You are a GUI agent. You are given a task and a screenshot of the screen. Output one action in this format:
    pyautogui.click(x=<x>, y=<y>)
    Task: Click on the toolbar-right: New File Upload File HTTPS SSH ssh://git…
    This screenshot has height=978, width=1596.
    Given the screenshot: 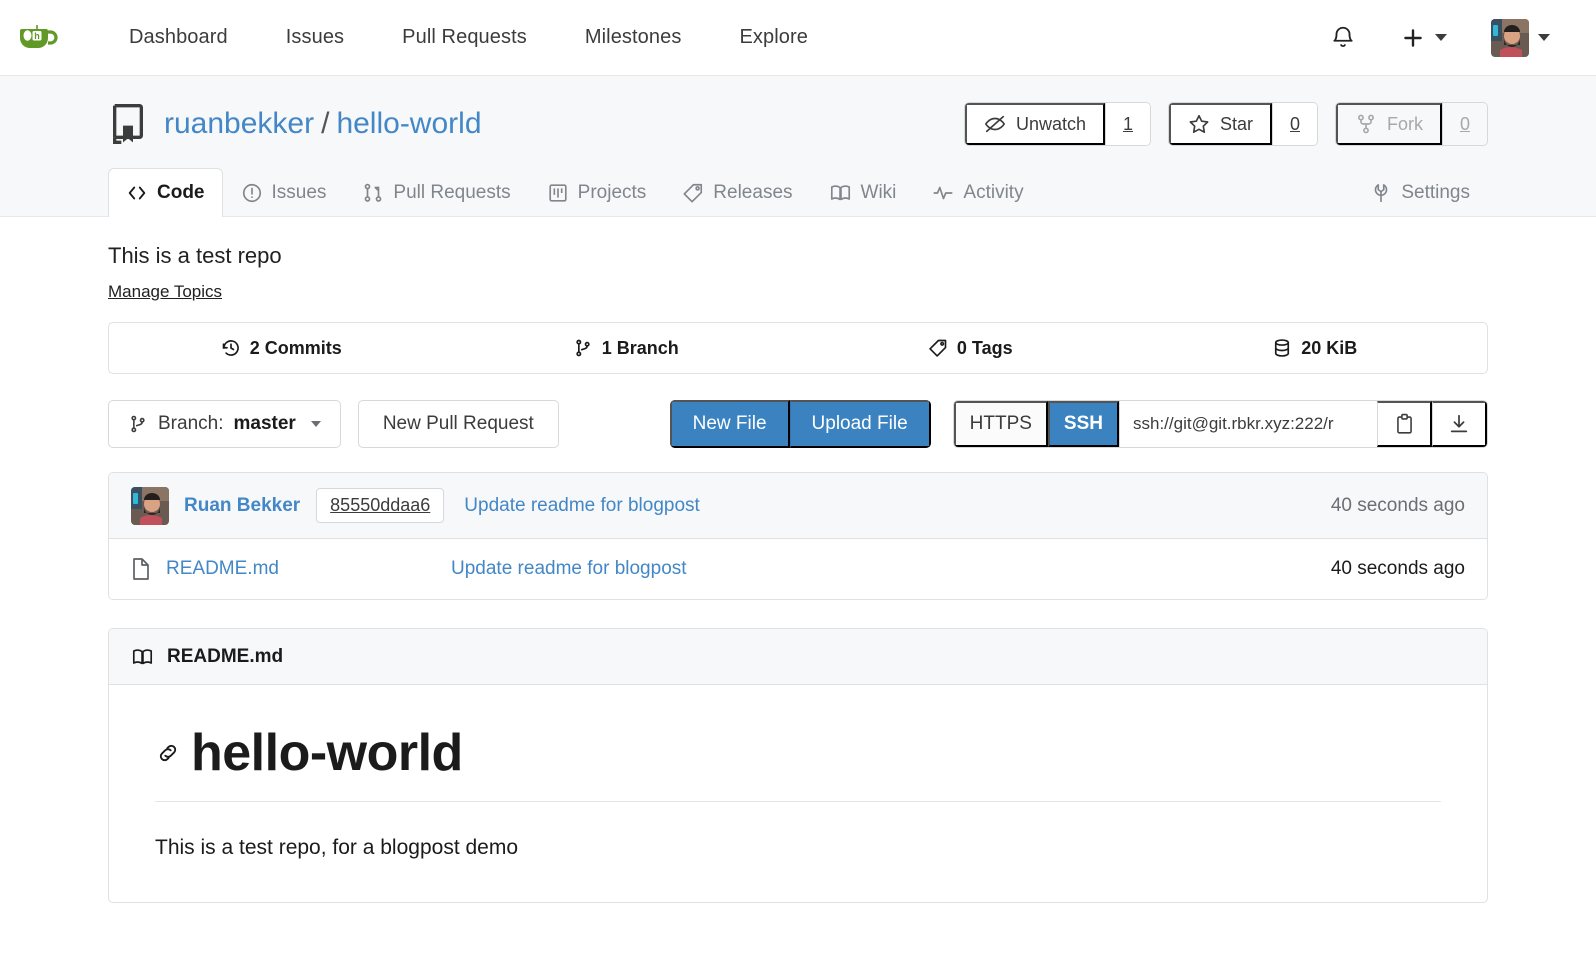 What is the action you would take?
    pyautogui.click(x=1078, y=424)
    